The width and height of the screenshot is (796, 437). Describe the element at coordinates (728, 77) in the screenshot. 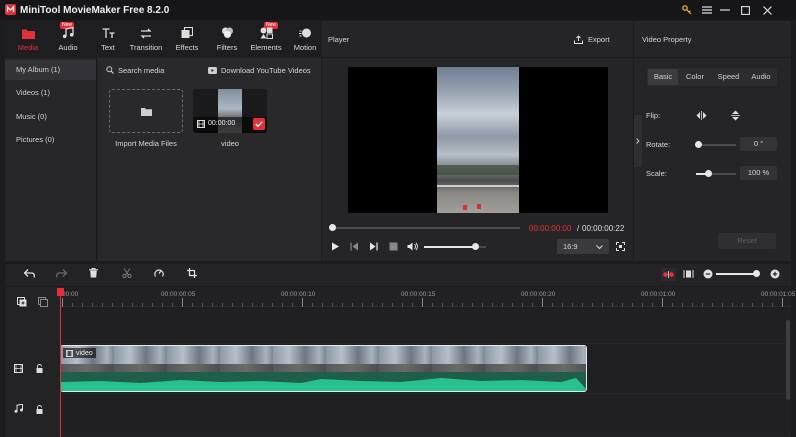

I see `tab-speed: Speed` at that location.